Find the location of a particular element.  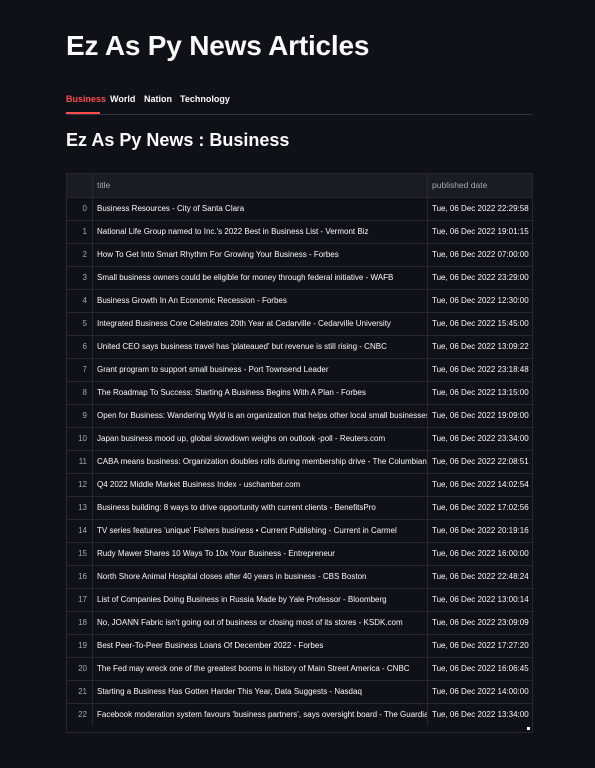

row-index: 1 is located at coordinates (84, 231).